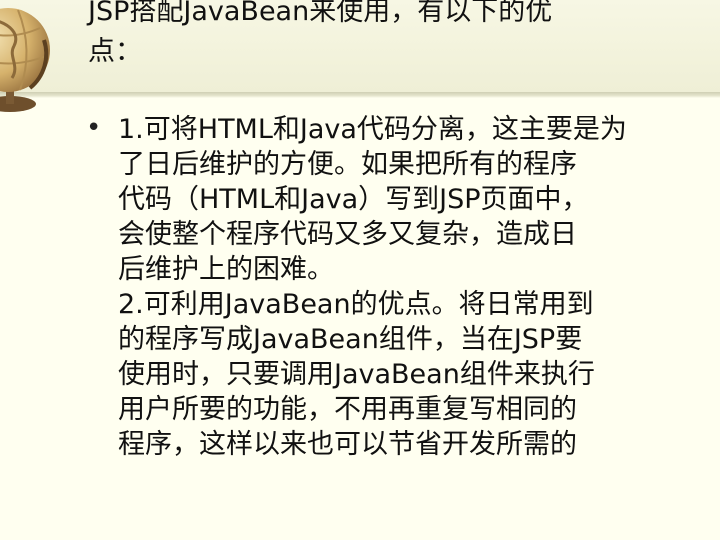 This screenshot has height=540, width=720. Describe the element at coordinates (347, 444) in the screenshot. I see `body-line: 程序，这样以来也可以节省开发所需的` at that location.